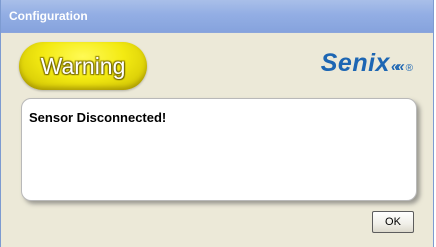 The width and height of the screenshot is (436, 247). I want to click on senix-logo: Senix «« ®, so click(367, 64).